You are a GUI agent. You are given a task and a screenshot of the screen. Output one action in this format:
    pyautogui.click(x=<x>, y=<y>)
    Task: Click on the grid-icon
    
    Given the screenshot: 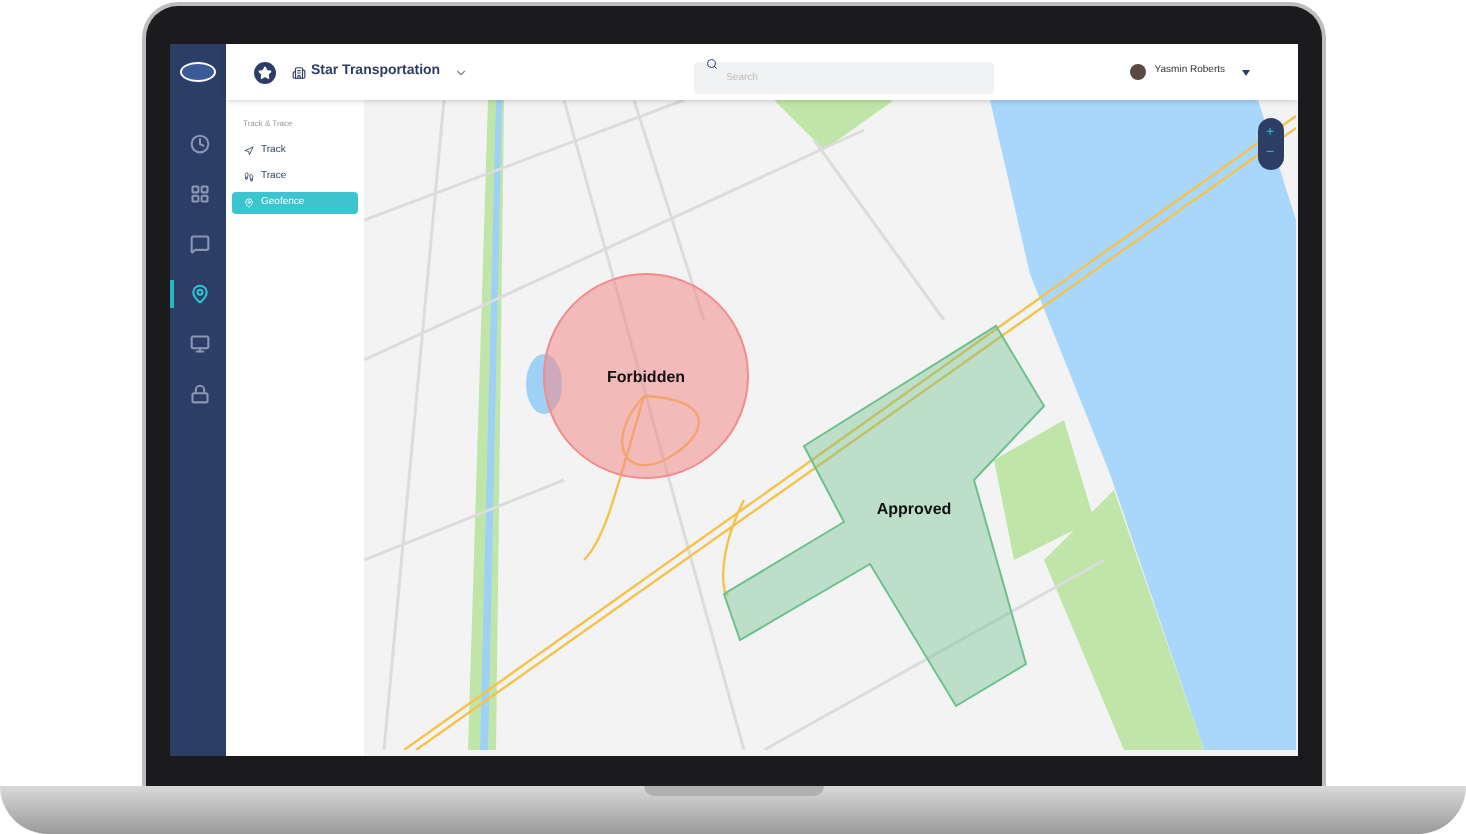 What is the action you would take?
    pyautogui.click(x=199, y=194)
    